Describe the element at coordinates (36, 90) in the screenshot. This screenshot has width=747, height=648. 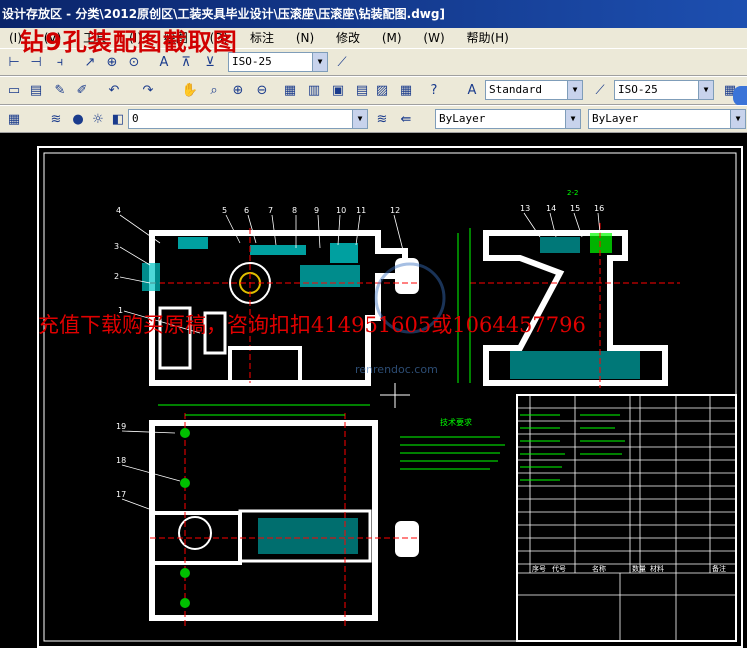
I see `open-file-icon: ▤` at that location.